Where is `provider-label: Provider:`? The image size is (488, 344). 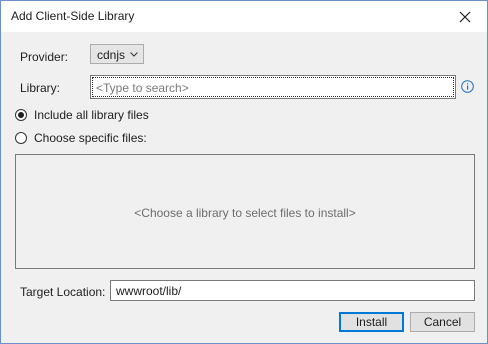 provider-label: Provider: is located at coordinates (44, 57).